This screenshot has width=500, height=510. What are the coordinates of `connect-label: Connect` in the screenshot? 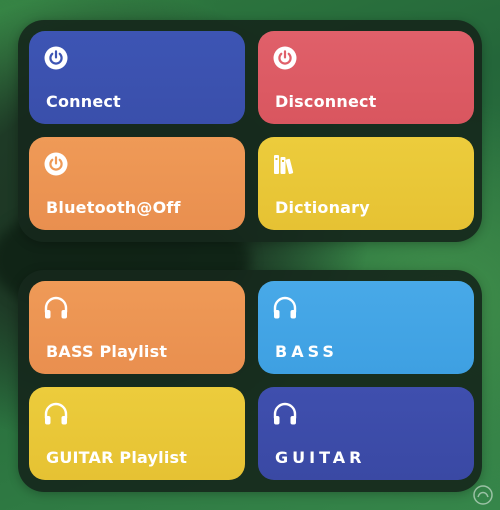 It's located at (83, 101).